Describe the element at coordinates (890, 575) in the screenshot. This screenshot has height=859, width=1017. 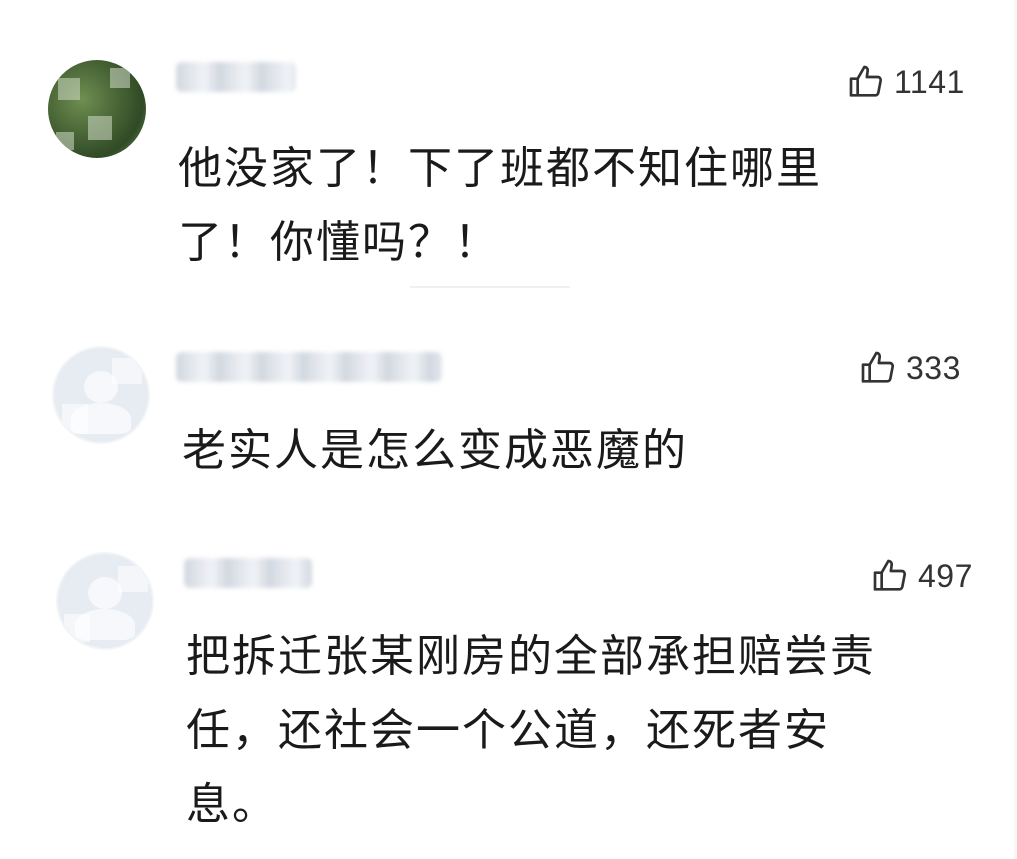
I see `thumbs-up-icon` at that location.